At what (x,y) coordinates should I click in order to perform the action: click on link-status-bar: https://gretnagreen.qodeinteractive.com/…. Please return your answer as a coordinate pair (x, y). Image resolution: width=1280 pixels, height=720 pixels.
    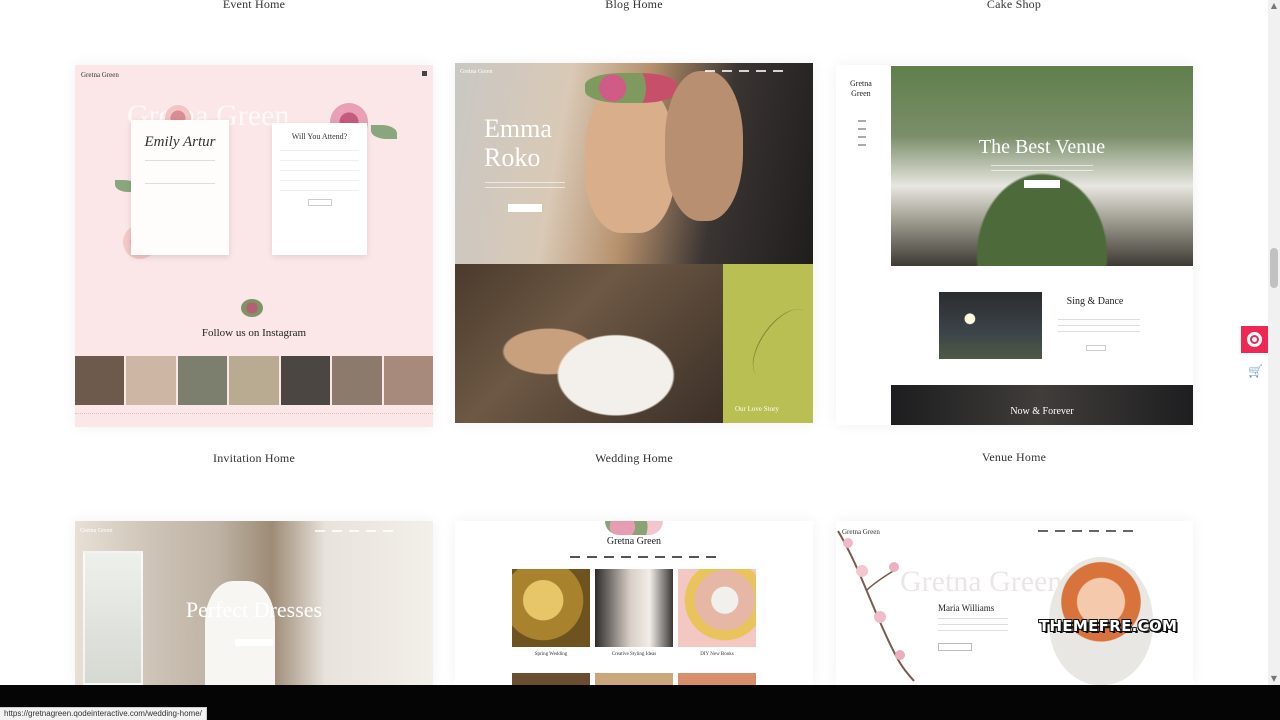
    Looking at the image, I should click on (103, 713).